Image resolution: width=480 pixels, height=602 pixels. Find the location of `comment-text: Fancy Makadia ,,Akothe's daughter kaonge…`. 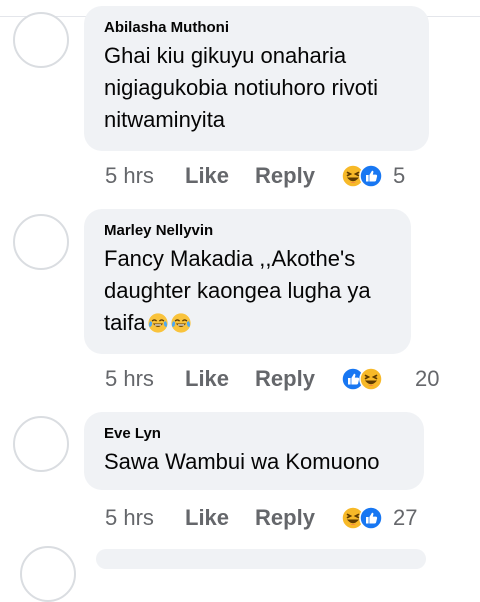

comment-text: Fancy Makadia ,,Akothe's daughter kaonge… is located at coordinates (237, 290).